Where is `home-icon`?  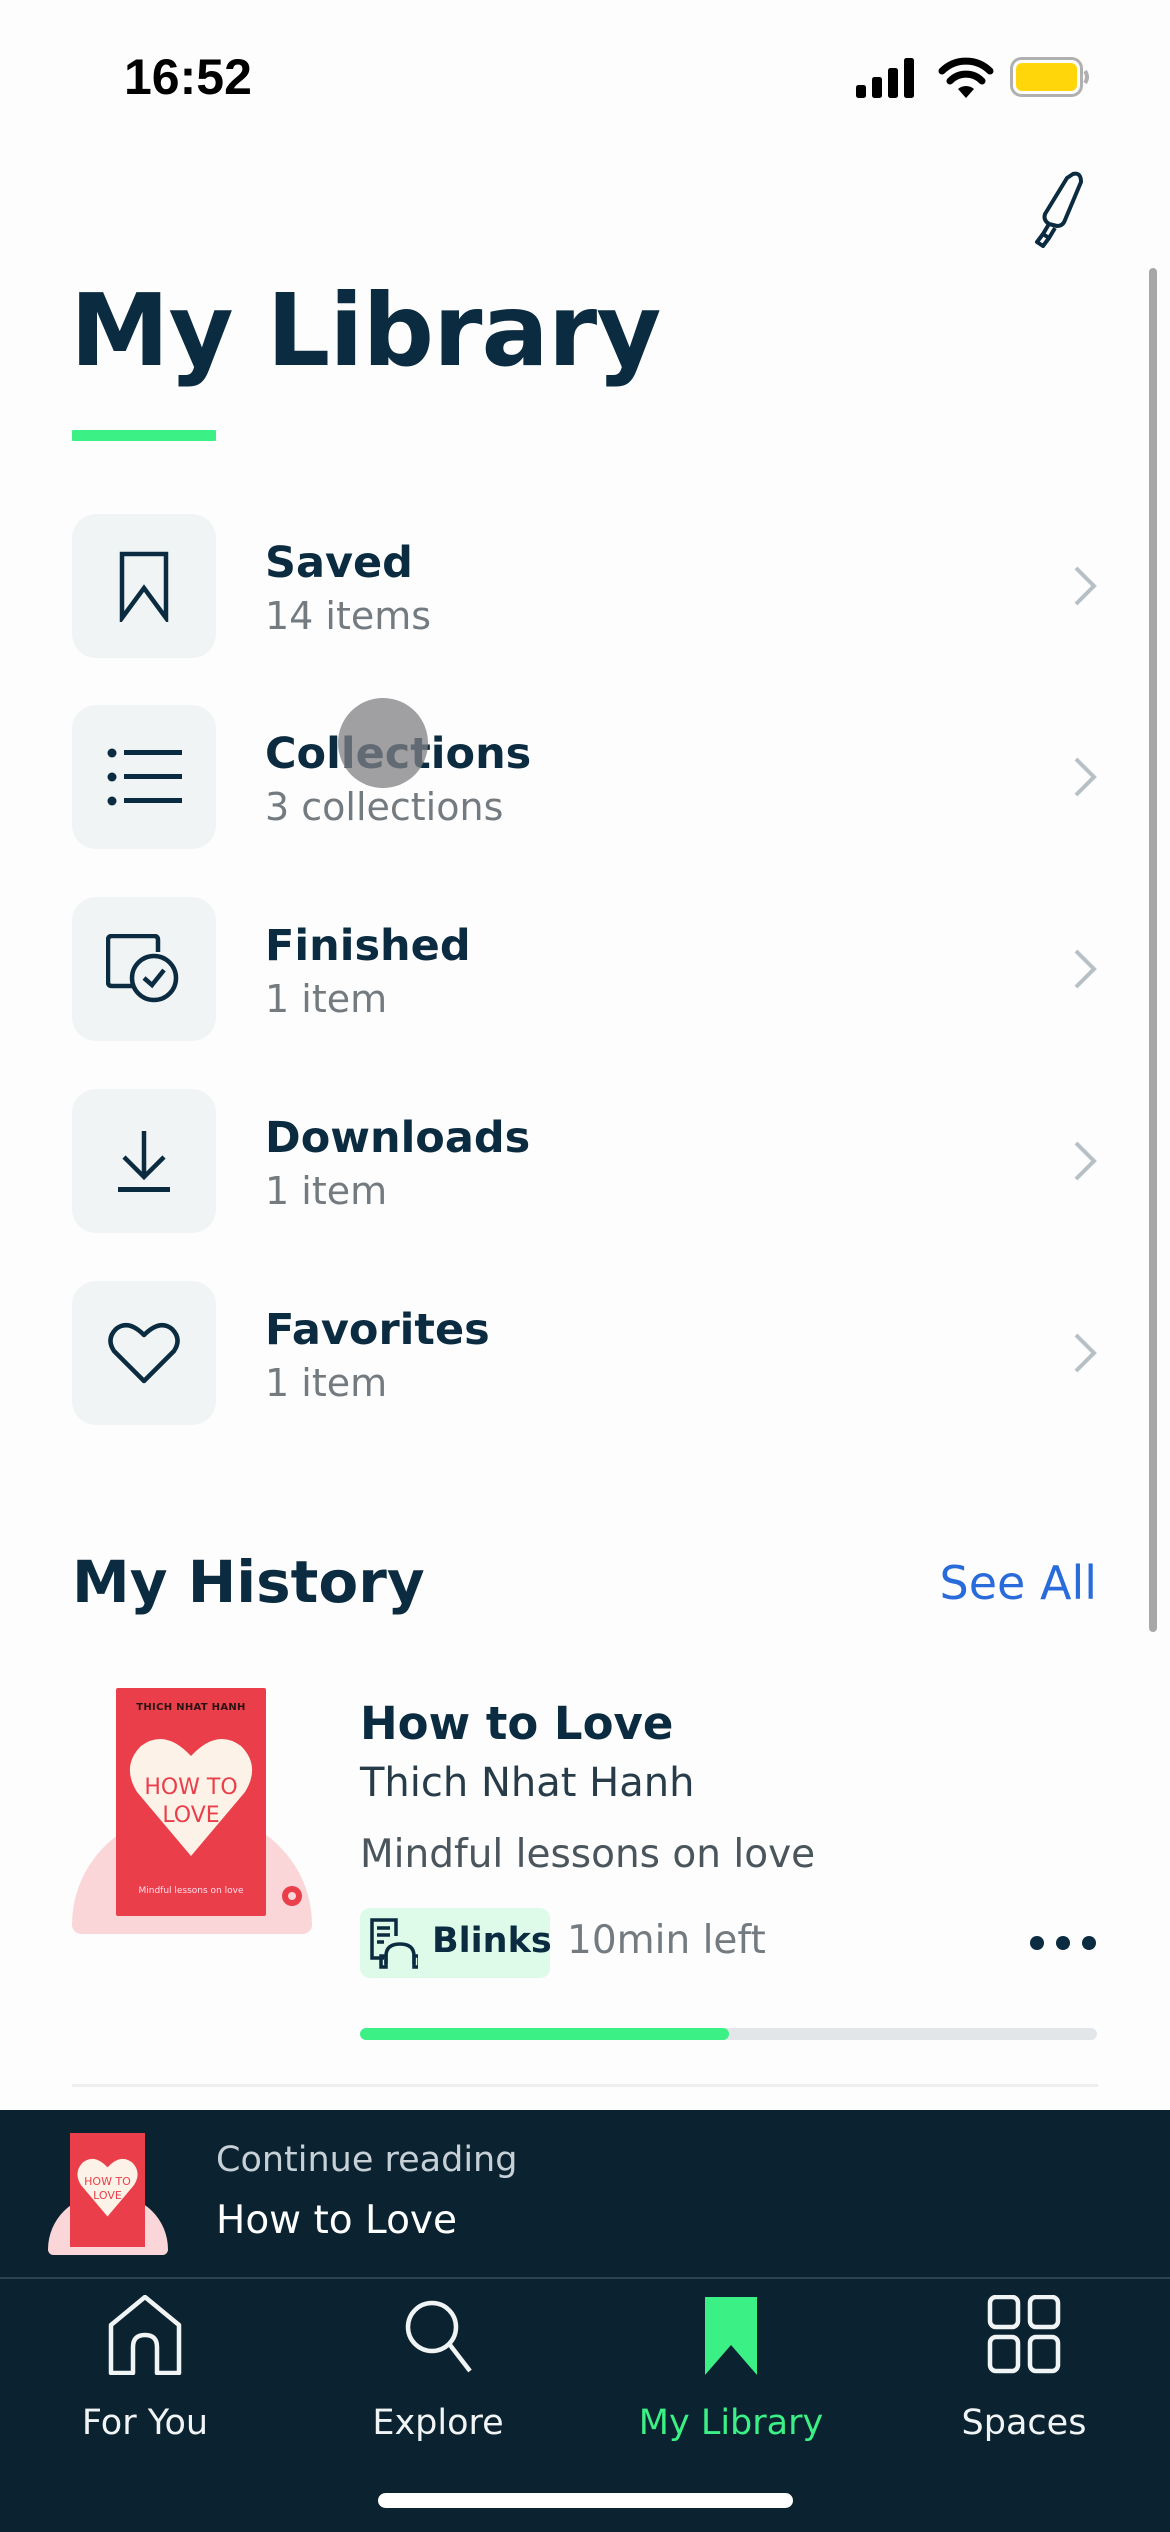
home-icon is located at coordinates (145, 2335).